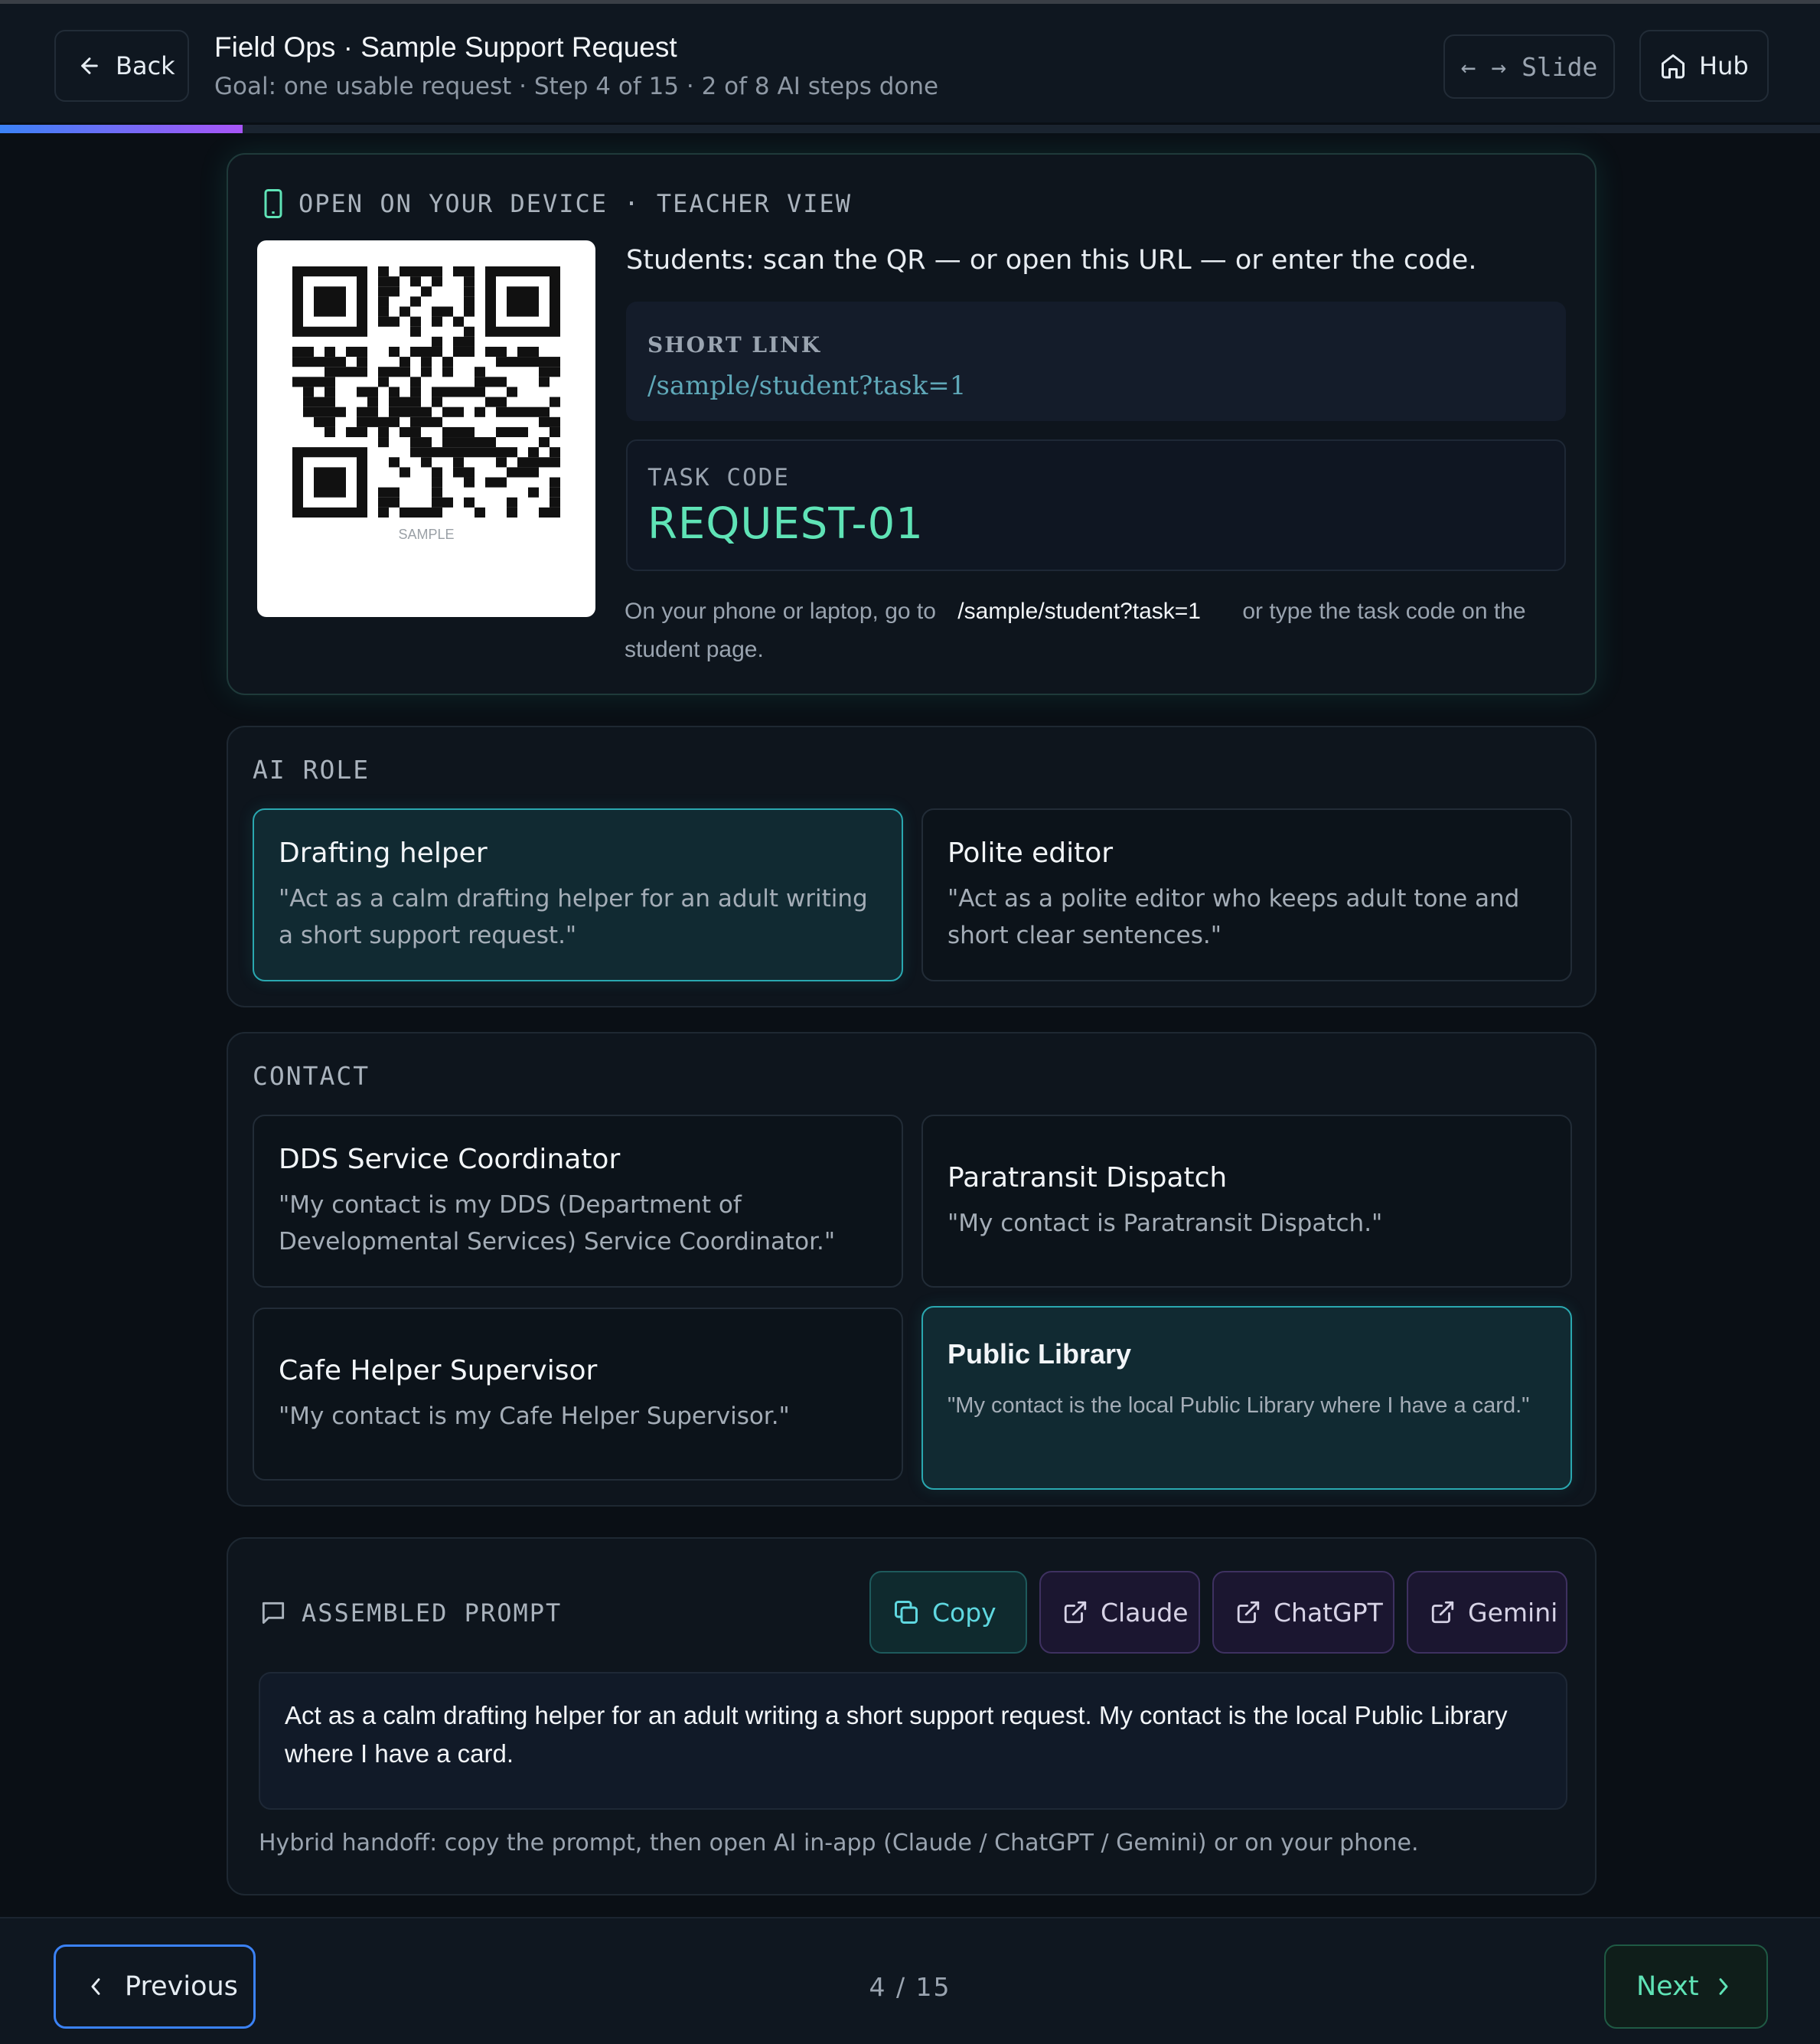 Image resolution: width=1820 pixels, height=2044 pixels. Describe the element at coordinates (1723, 1986) in the screenshot. I see `chevron-right-icon` at that location.